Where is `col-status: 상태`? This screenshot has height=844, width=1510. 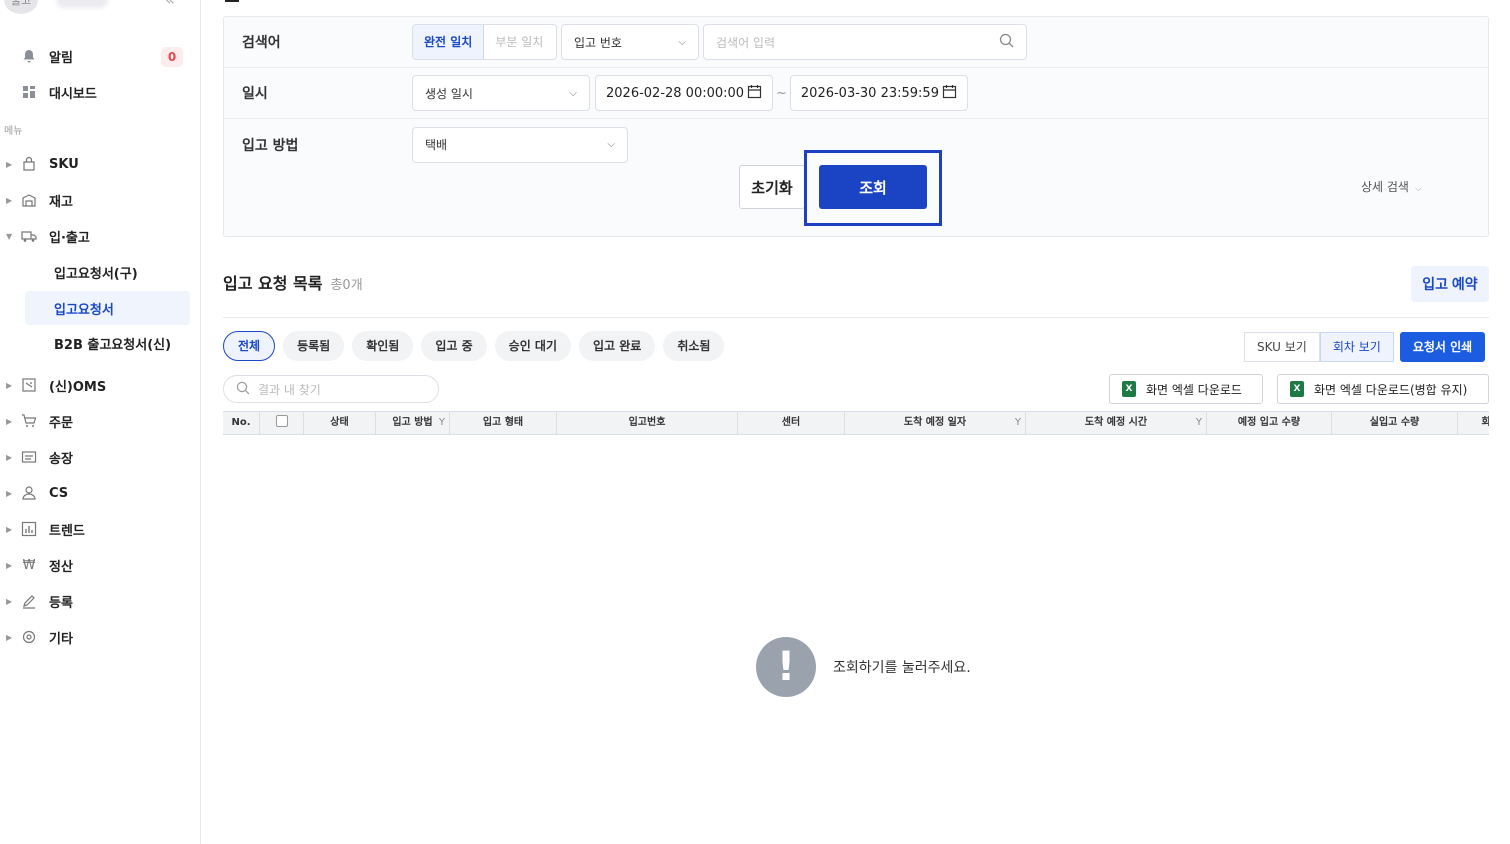 col-status: 상태 is located at coordinates (340, 423).